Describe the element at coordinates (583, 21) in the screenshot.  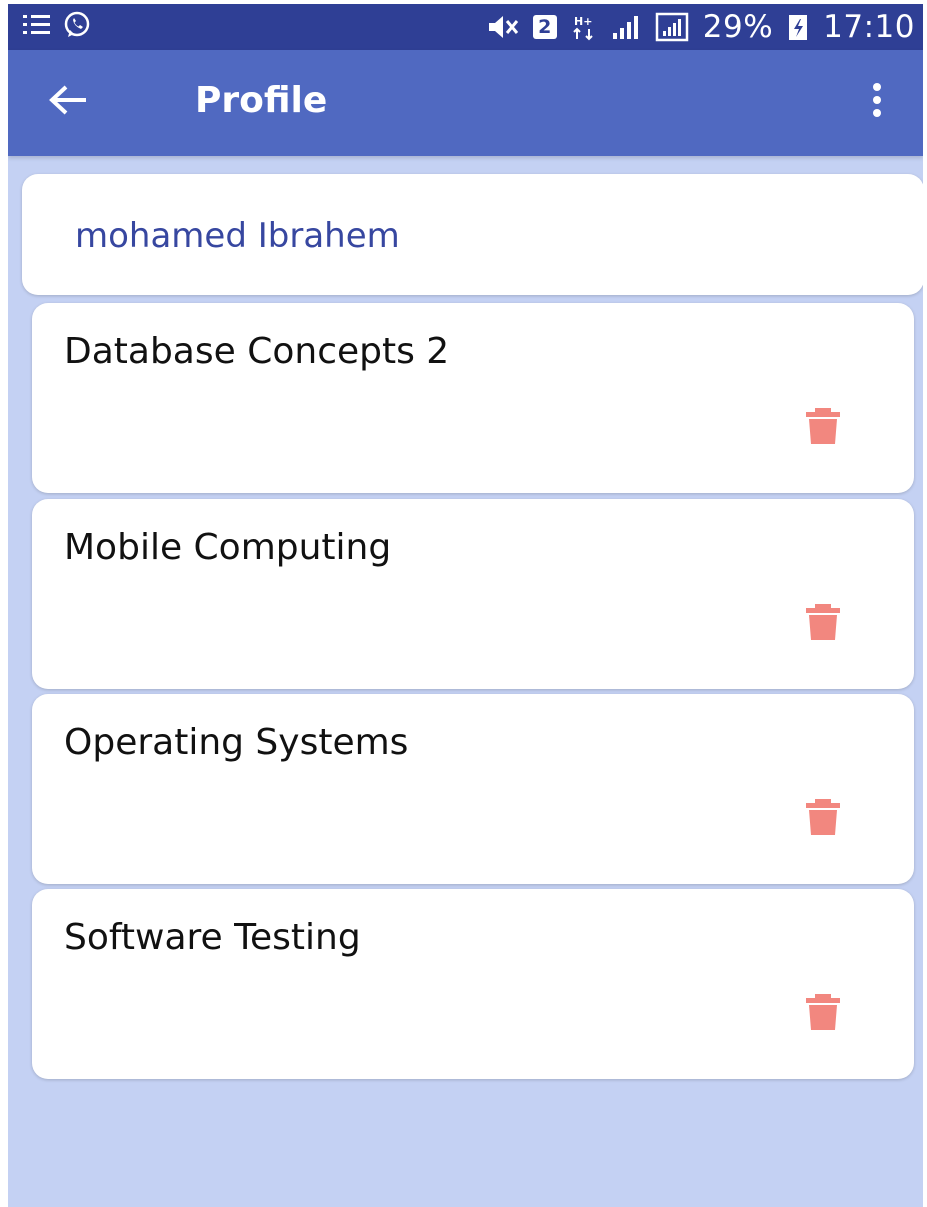
I see `svg-text: H+` at that location.